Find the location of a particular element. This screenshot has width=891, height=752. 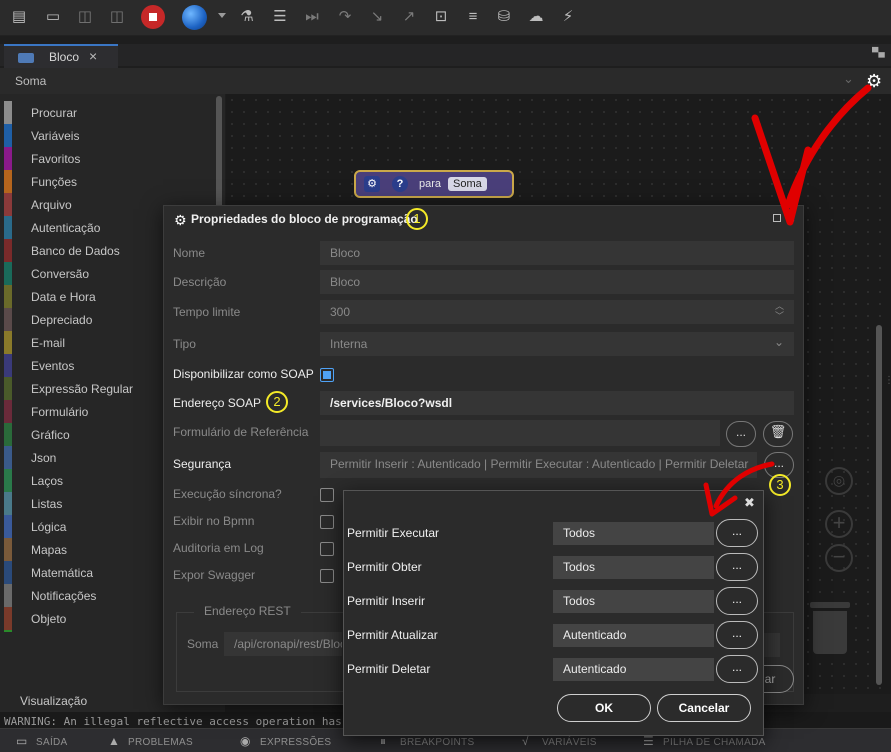

step-over-icon: ↷ is located at coordinates (345, 17).